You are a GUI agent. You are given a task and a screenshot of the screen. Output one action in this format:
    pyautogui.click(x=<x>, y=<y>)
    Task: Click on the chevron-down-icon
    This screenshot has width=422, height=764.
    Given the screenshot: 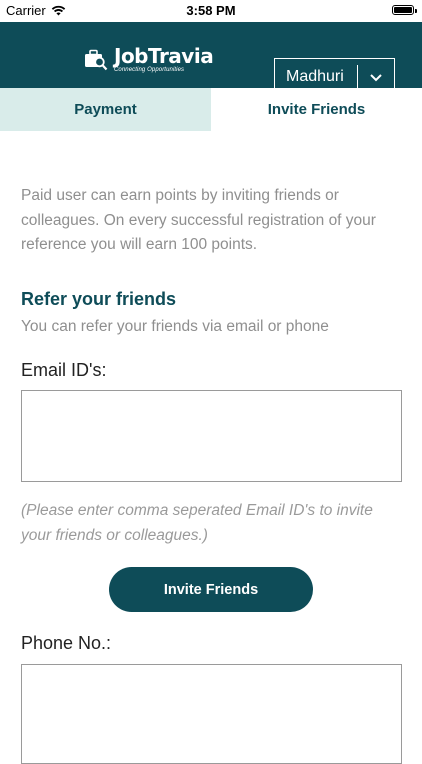 What is the action you would take?
    pyautogui.click(x=376, y=77)
    